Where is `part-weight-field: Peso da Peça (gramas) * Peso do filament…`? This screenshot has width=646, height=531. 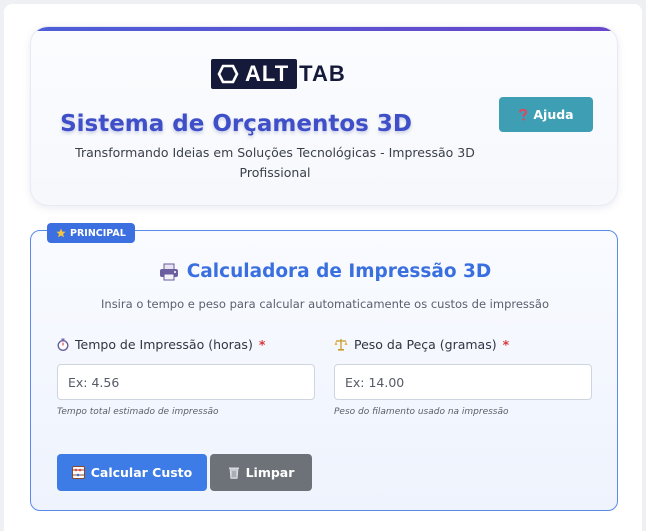 part-weight-field: Peso da Peça (gramas) * Peso do filament… is located at coordinates (463, 376).